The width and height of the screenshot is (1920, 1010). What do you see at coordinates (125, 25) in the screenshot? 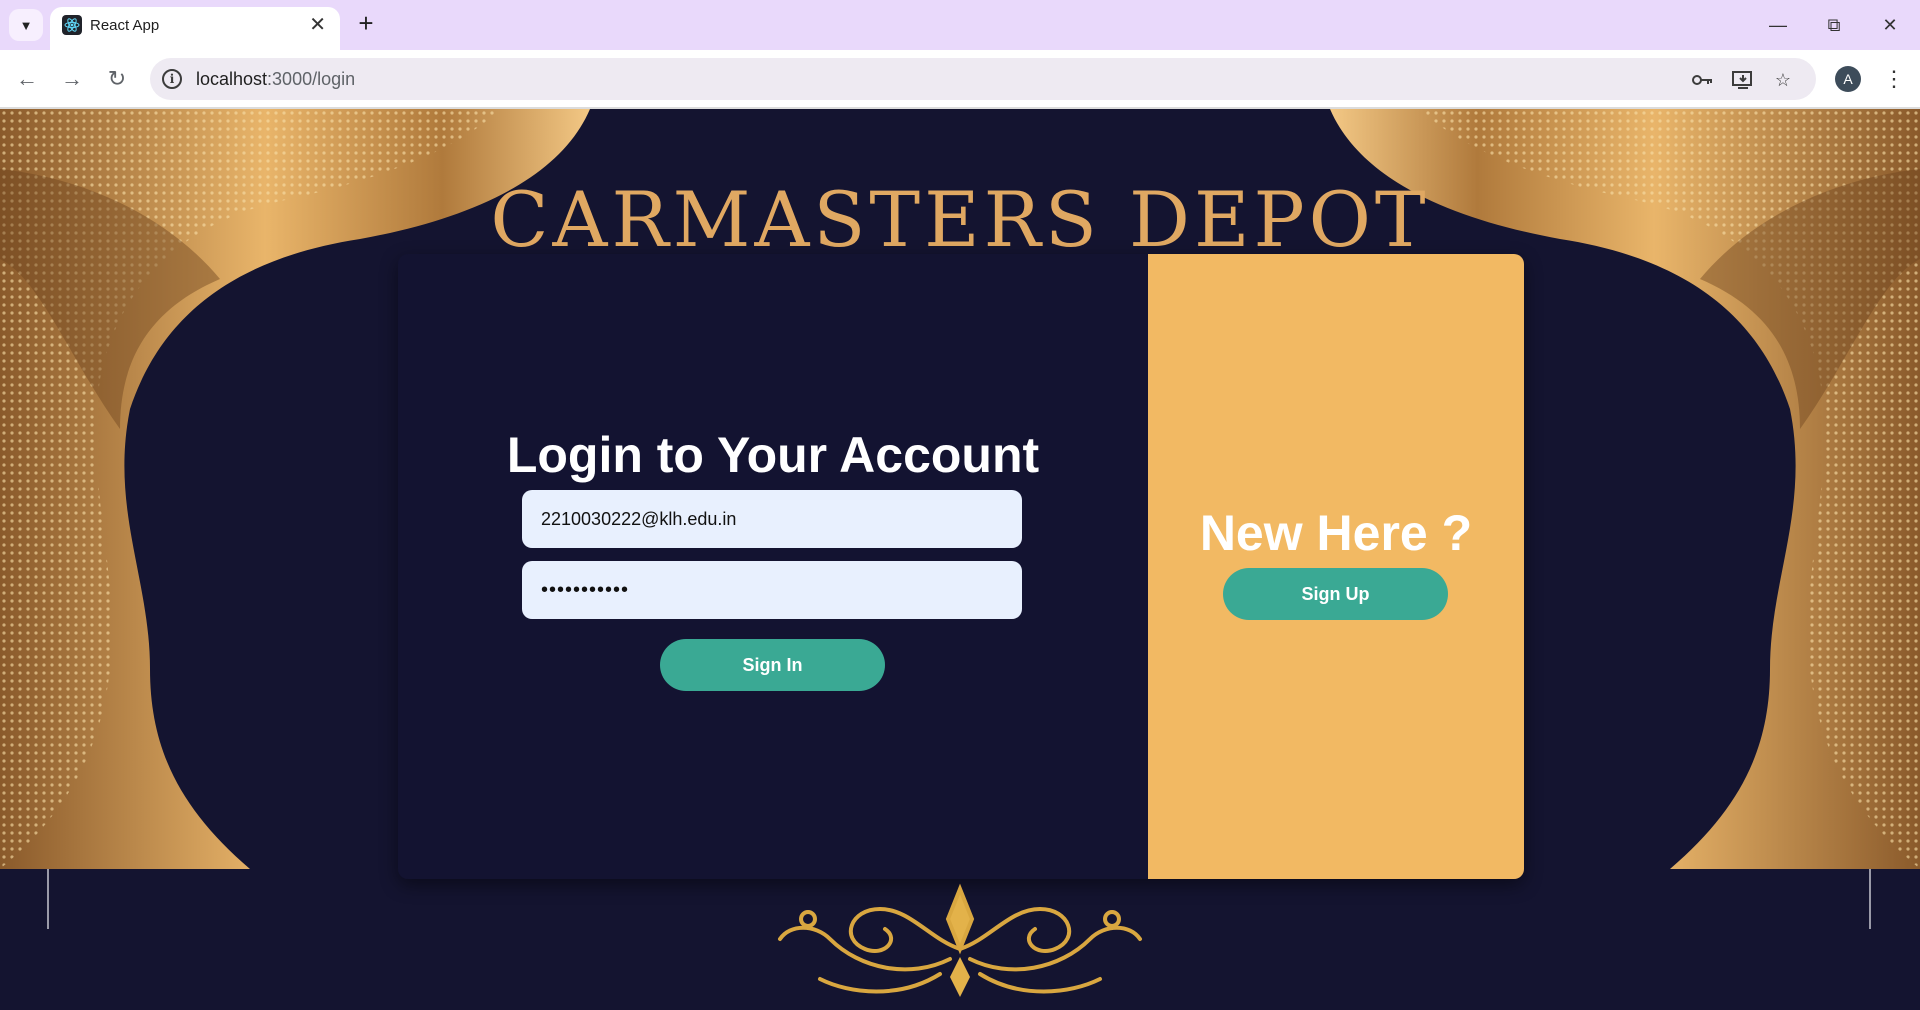
I see `tab-title: React App` at bounding box center [125, 25].